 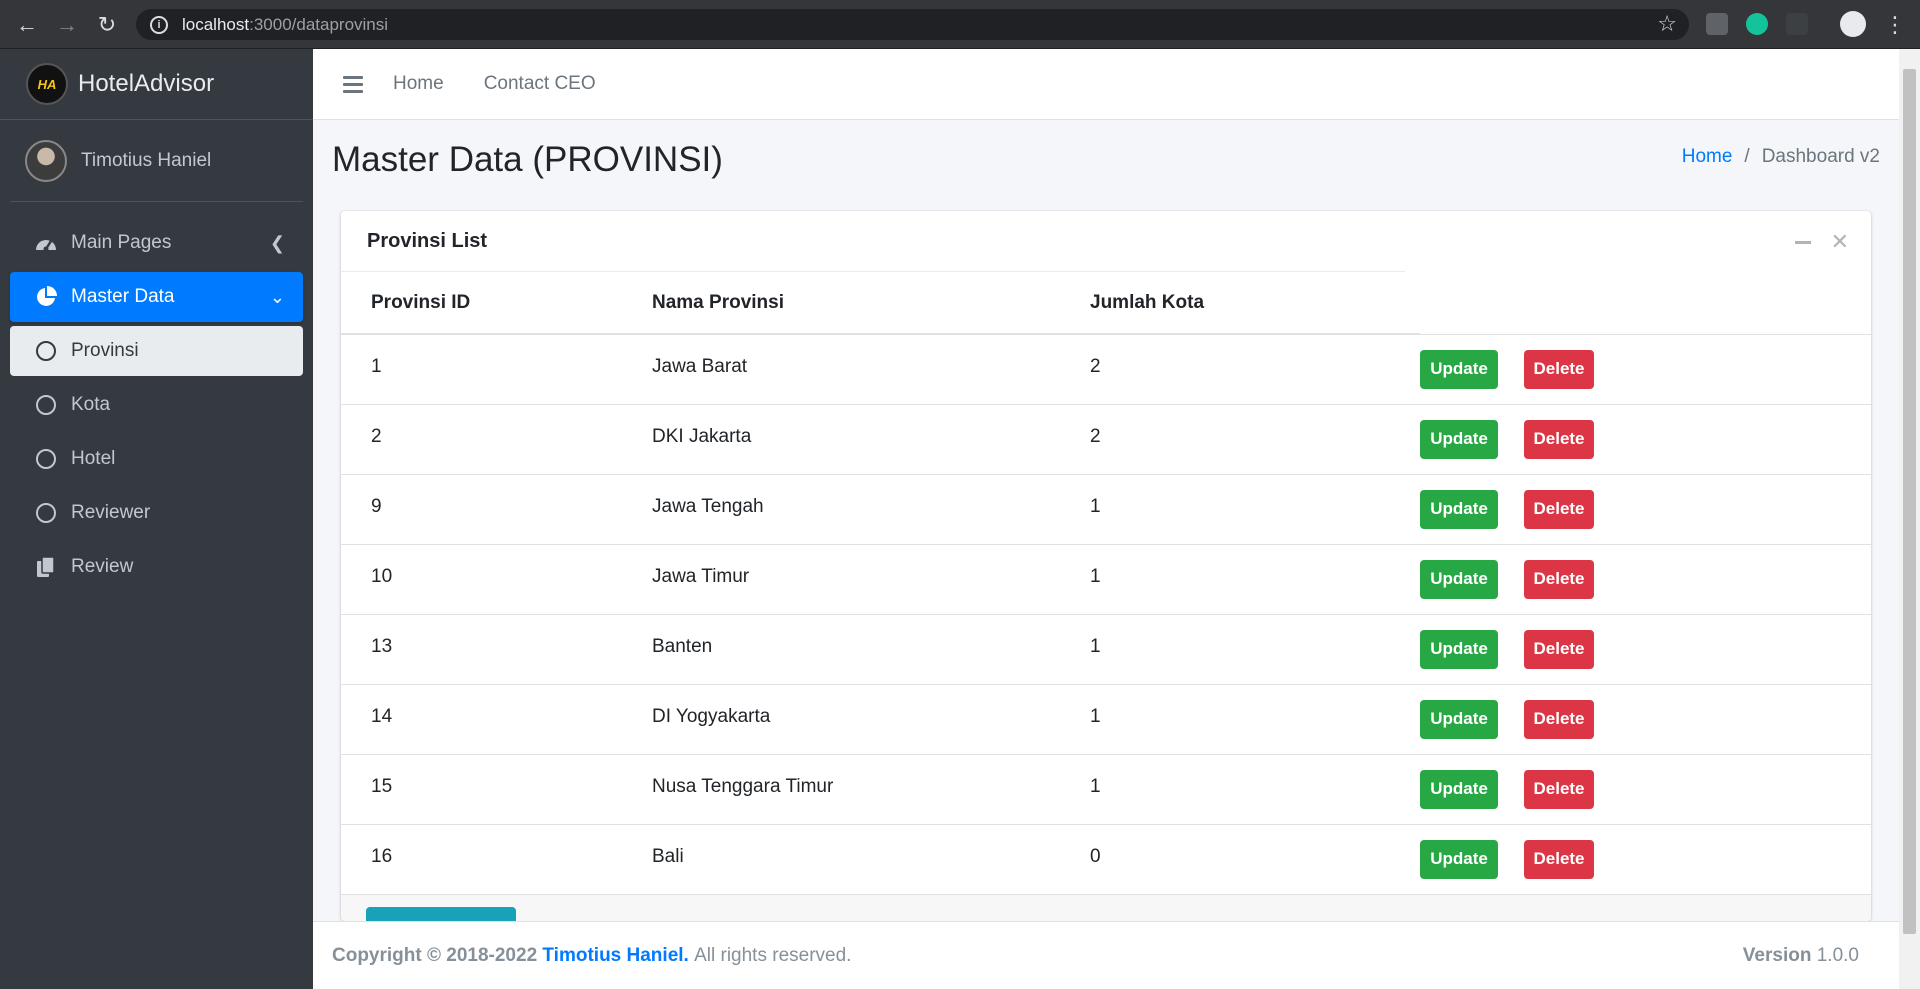 I want to click on browser-menu-icon: ⋮, so click(x=1895, y=25).